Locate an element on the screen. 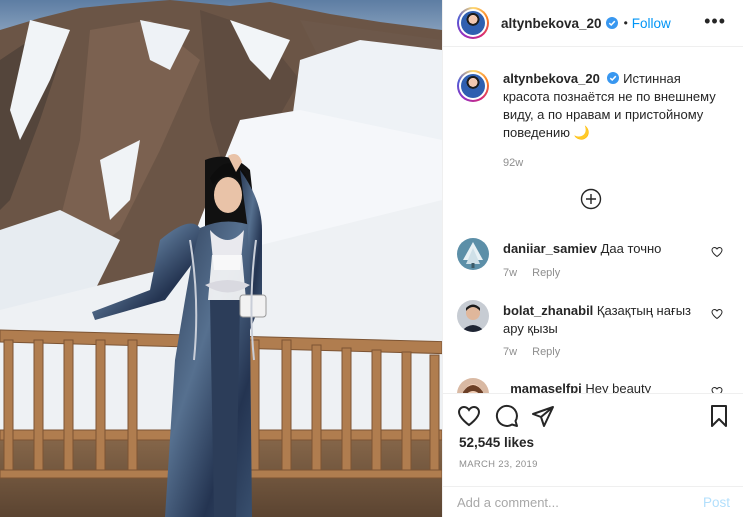 This screenshot has height=517, width=743. author-avatar is located at coordinates (473, 23).